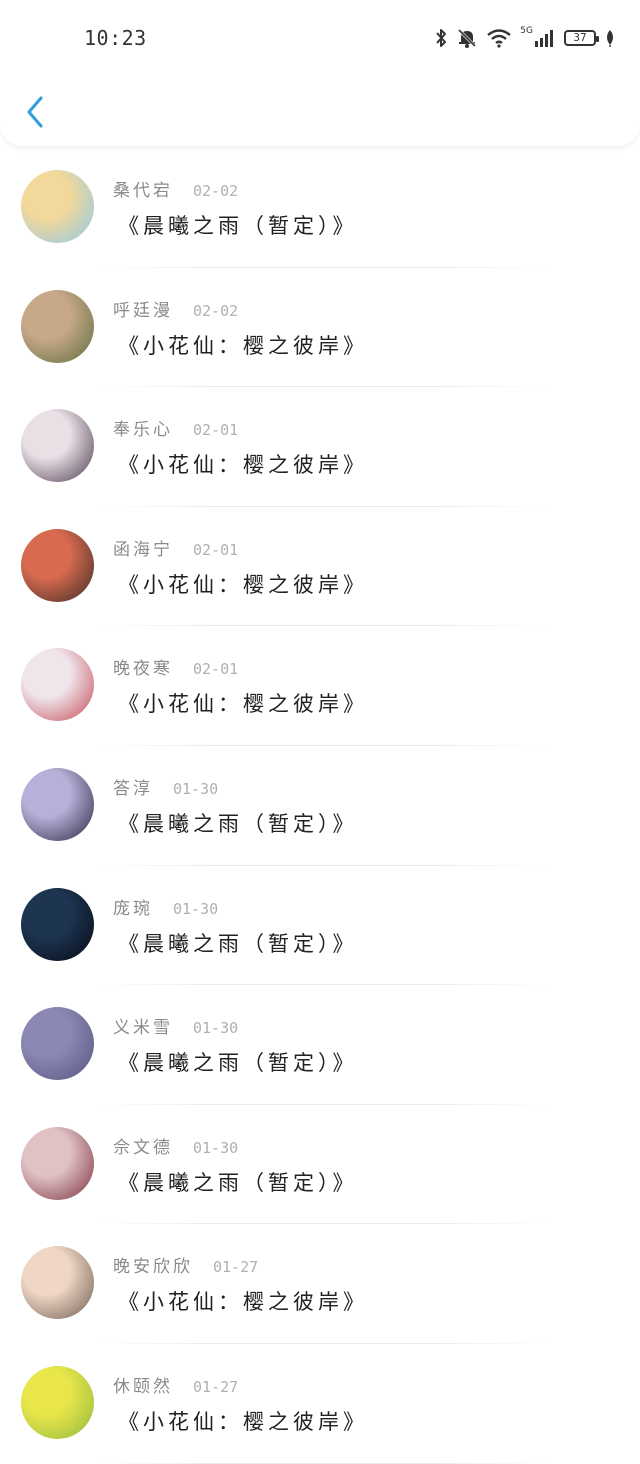 This screenshot has width=640, height=1464. I want to click on user-name: 奉乐心, so click(143, 427).